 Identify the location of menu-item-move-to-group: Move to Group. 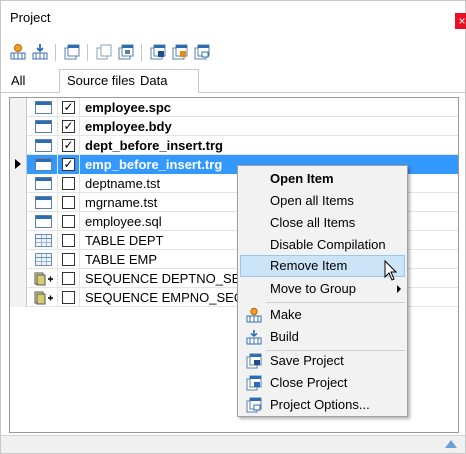
(322, 289).